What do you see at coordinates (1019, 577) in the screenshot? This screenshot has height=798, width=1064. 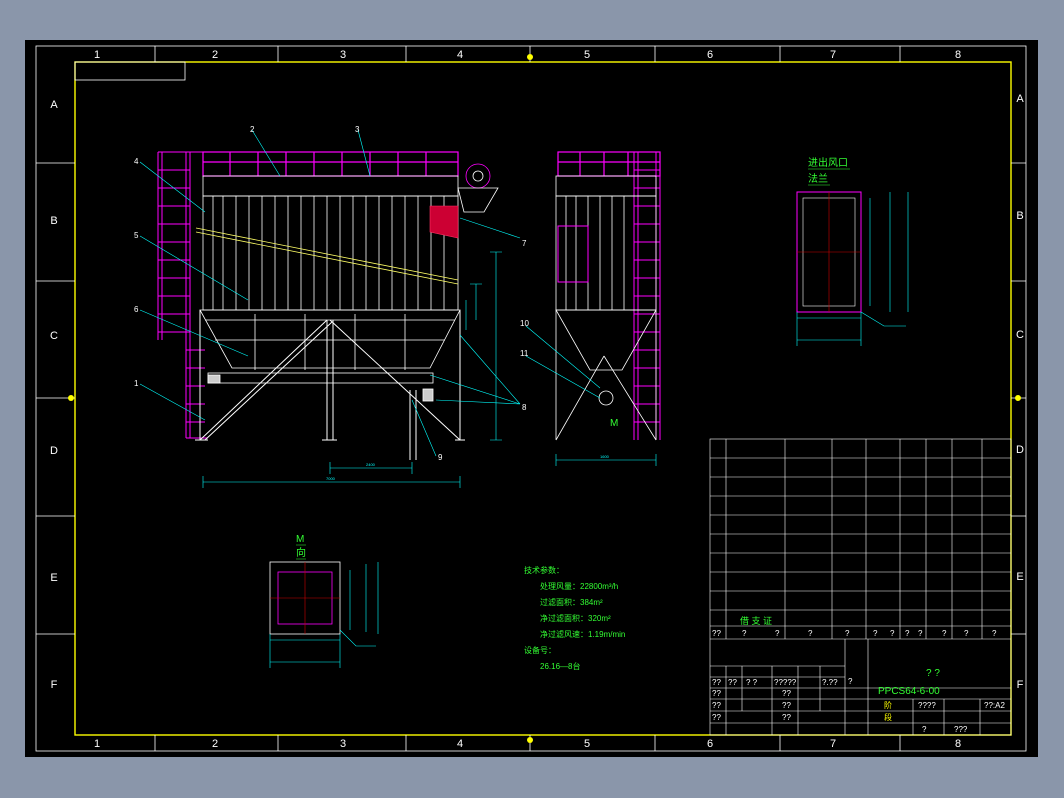 I see `zone-row-e-right: E` at bounding box center [1019, 577].